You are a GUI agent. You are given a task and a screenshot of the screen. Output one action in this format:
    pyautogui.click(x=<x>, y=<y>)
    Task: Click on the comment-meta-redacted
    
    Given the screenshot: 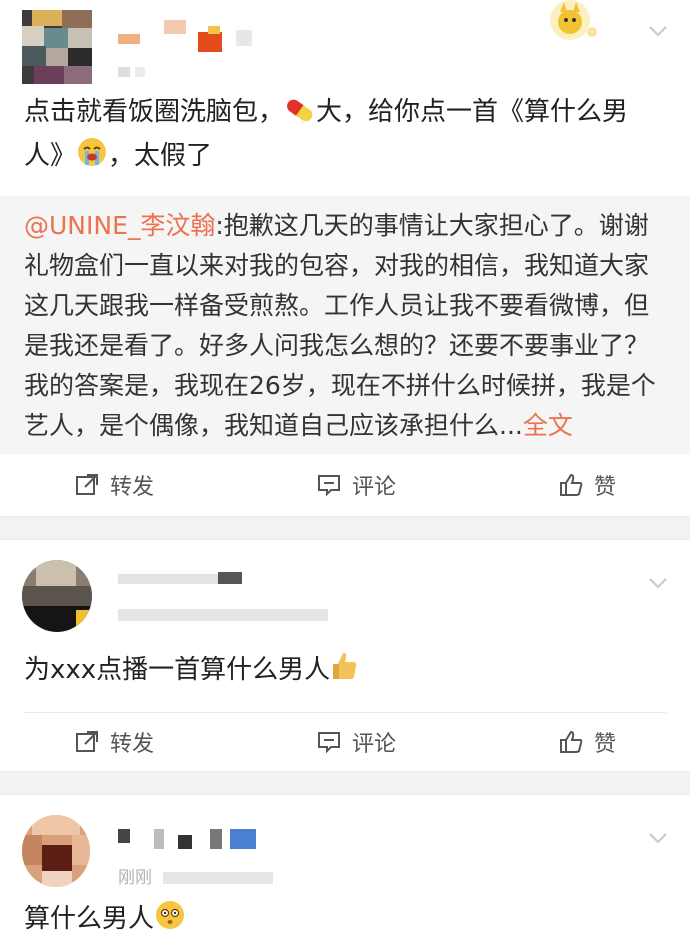 What is the action you would take?
    pyautogui.click(x=223, y=616)
    